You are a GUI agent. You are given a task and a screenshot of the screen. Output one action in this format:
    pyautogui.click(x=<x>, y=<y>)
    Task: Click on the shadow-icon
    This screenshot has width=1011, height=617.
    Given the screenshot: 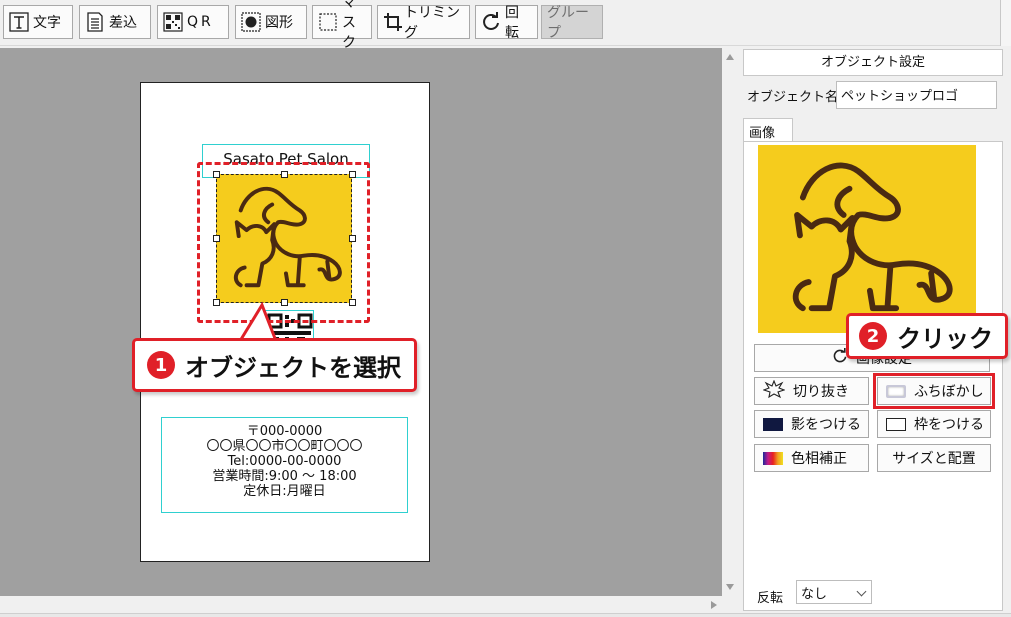 What is the action you would take?
    pyautogui.click(x=773, y=424)
    